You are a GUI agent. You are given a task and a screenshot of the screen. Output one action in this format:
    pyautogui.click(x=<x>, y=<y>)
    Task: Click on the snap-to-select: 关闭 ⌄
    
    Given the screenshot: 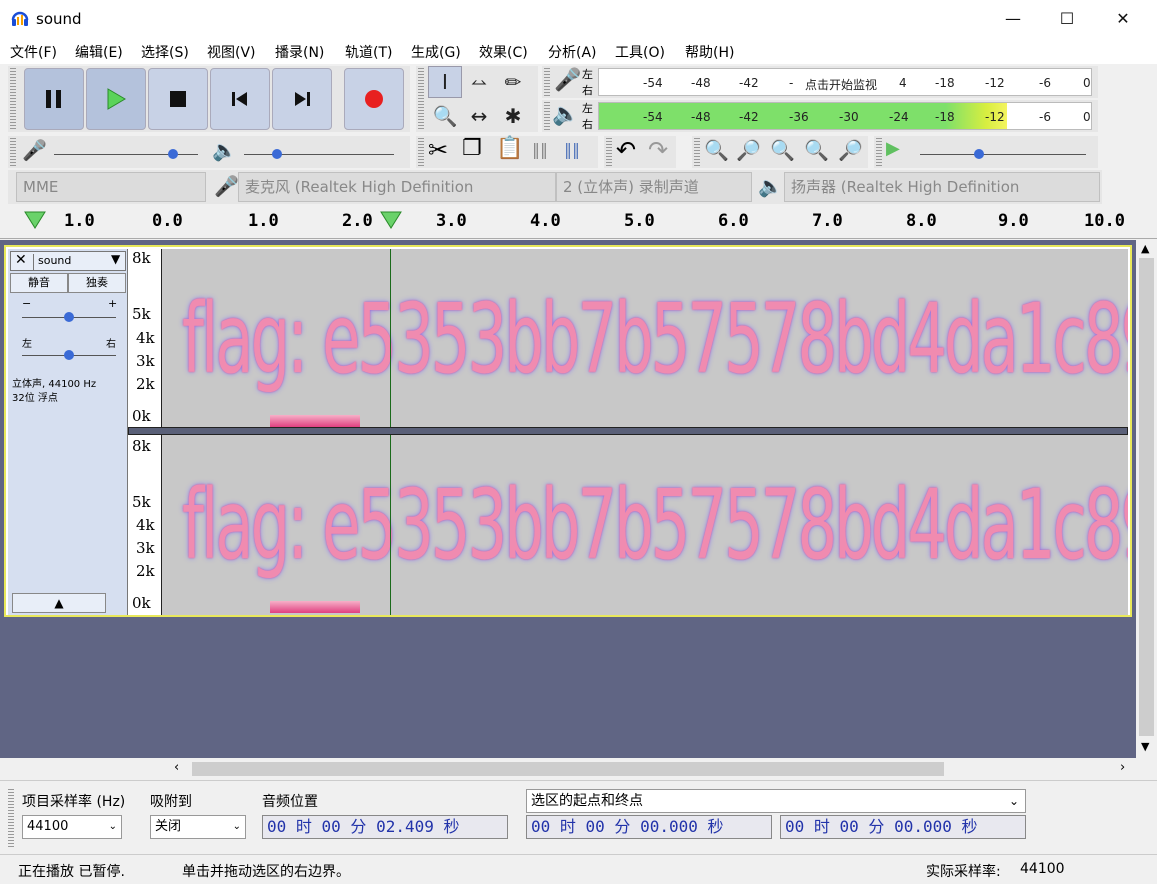 What is the action you would take?
    pyautogui.click(x=198, y=827)
    